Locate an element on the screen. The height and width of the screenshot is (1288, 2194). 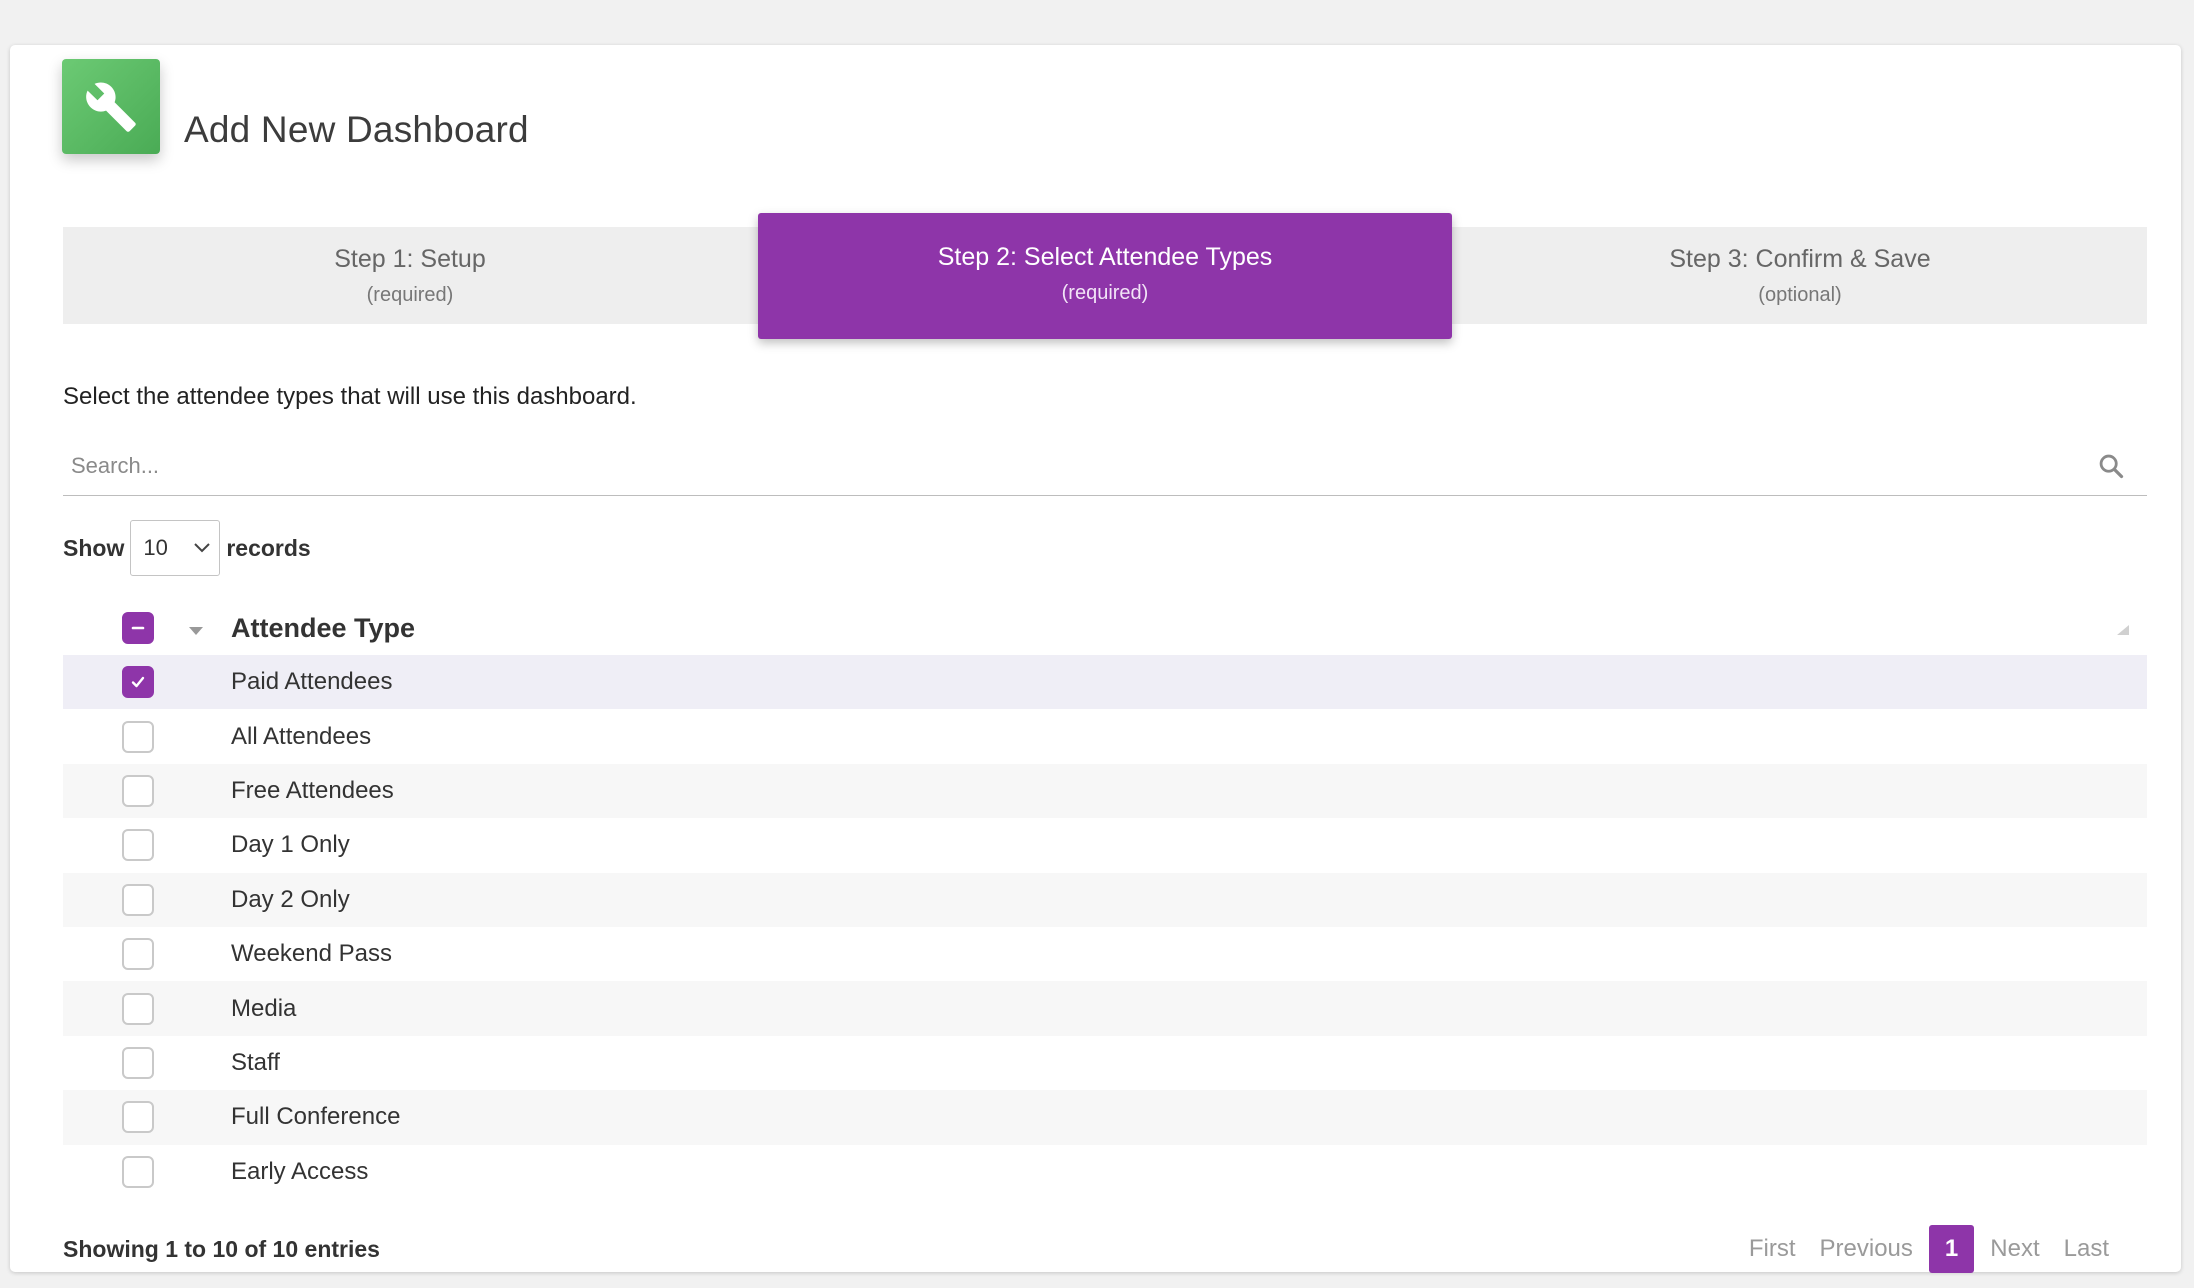
table-row: Day 1 Only is located at coordinates (1105, 845).